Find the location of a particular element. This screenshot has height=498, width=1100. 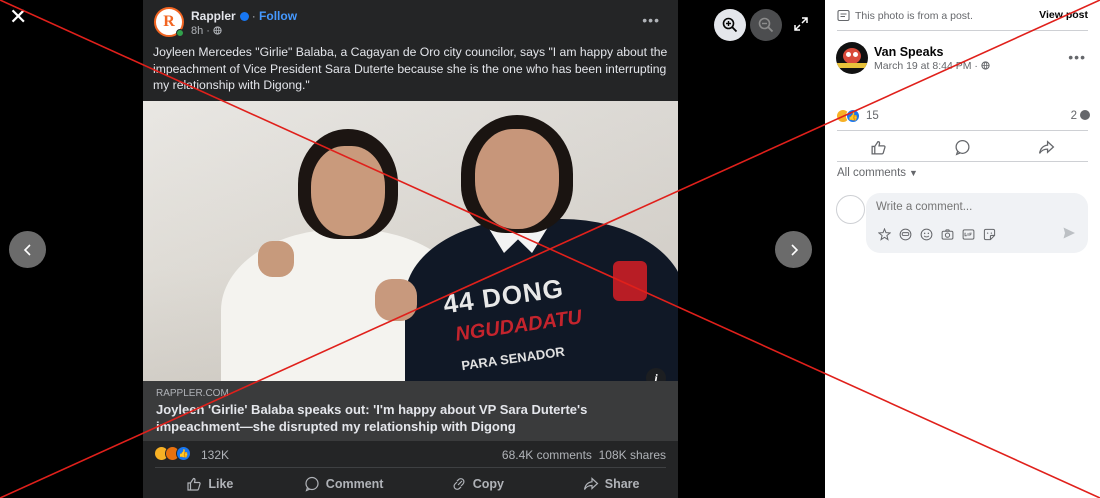

zoom-out-button is located at coordinates (766, 25).